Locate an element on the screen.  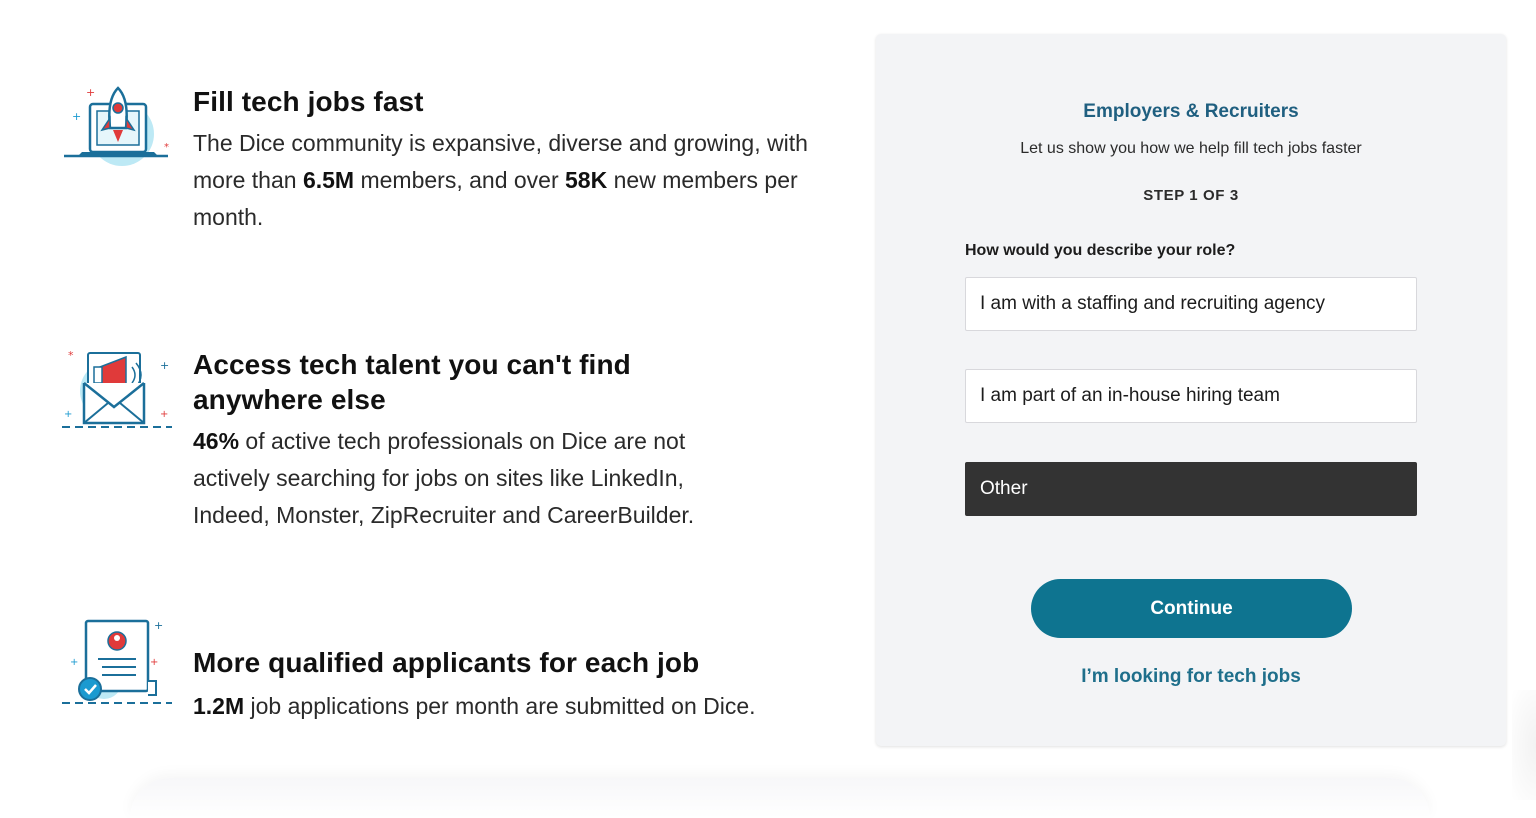
megaphone-envelope-icon: * + + + is located at coordinates (118, 392).